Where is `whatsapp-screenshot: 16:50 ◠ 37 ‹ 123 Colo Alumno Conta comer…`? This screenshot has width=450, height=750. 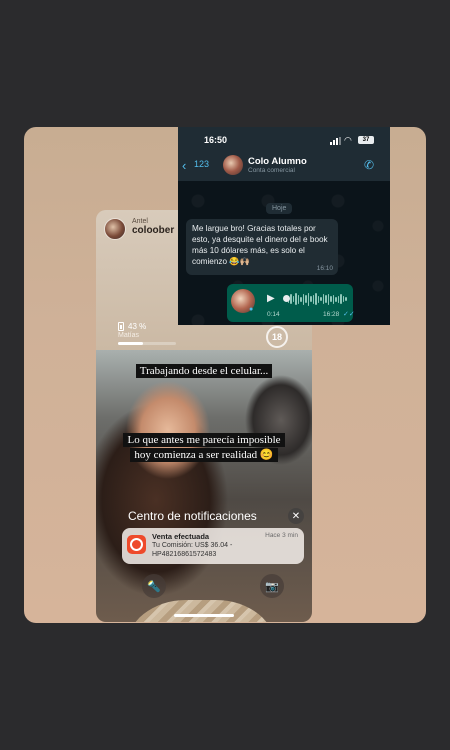 whatsapp-screenshot: 16:50 ◠ 37 ‹ 123 Colo Alumno Conta comer… is located at coordinates (284, 226).